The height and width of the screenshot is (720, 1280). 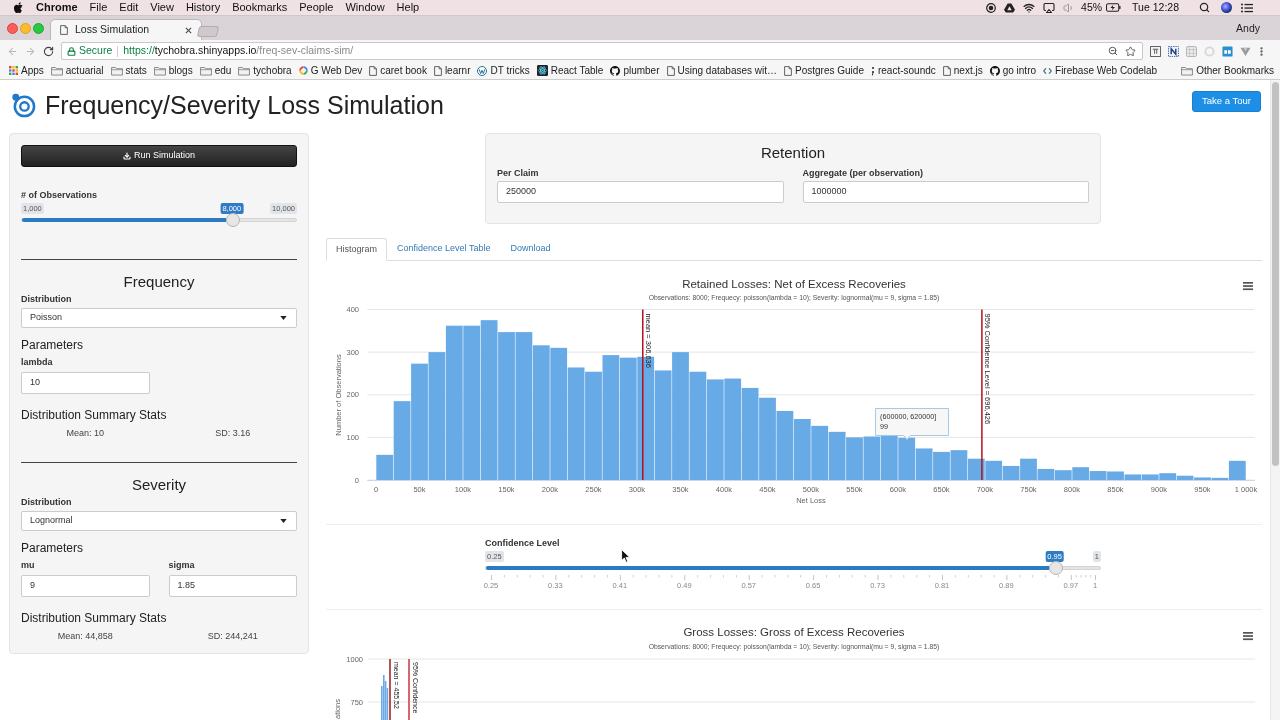 I want to click on menu-item: Help, so click(x=408, y=7).